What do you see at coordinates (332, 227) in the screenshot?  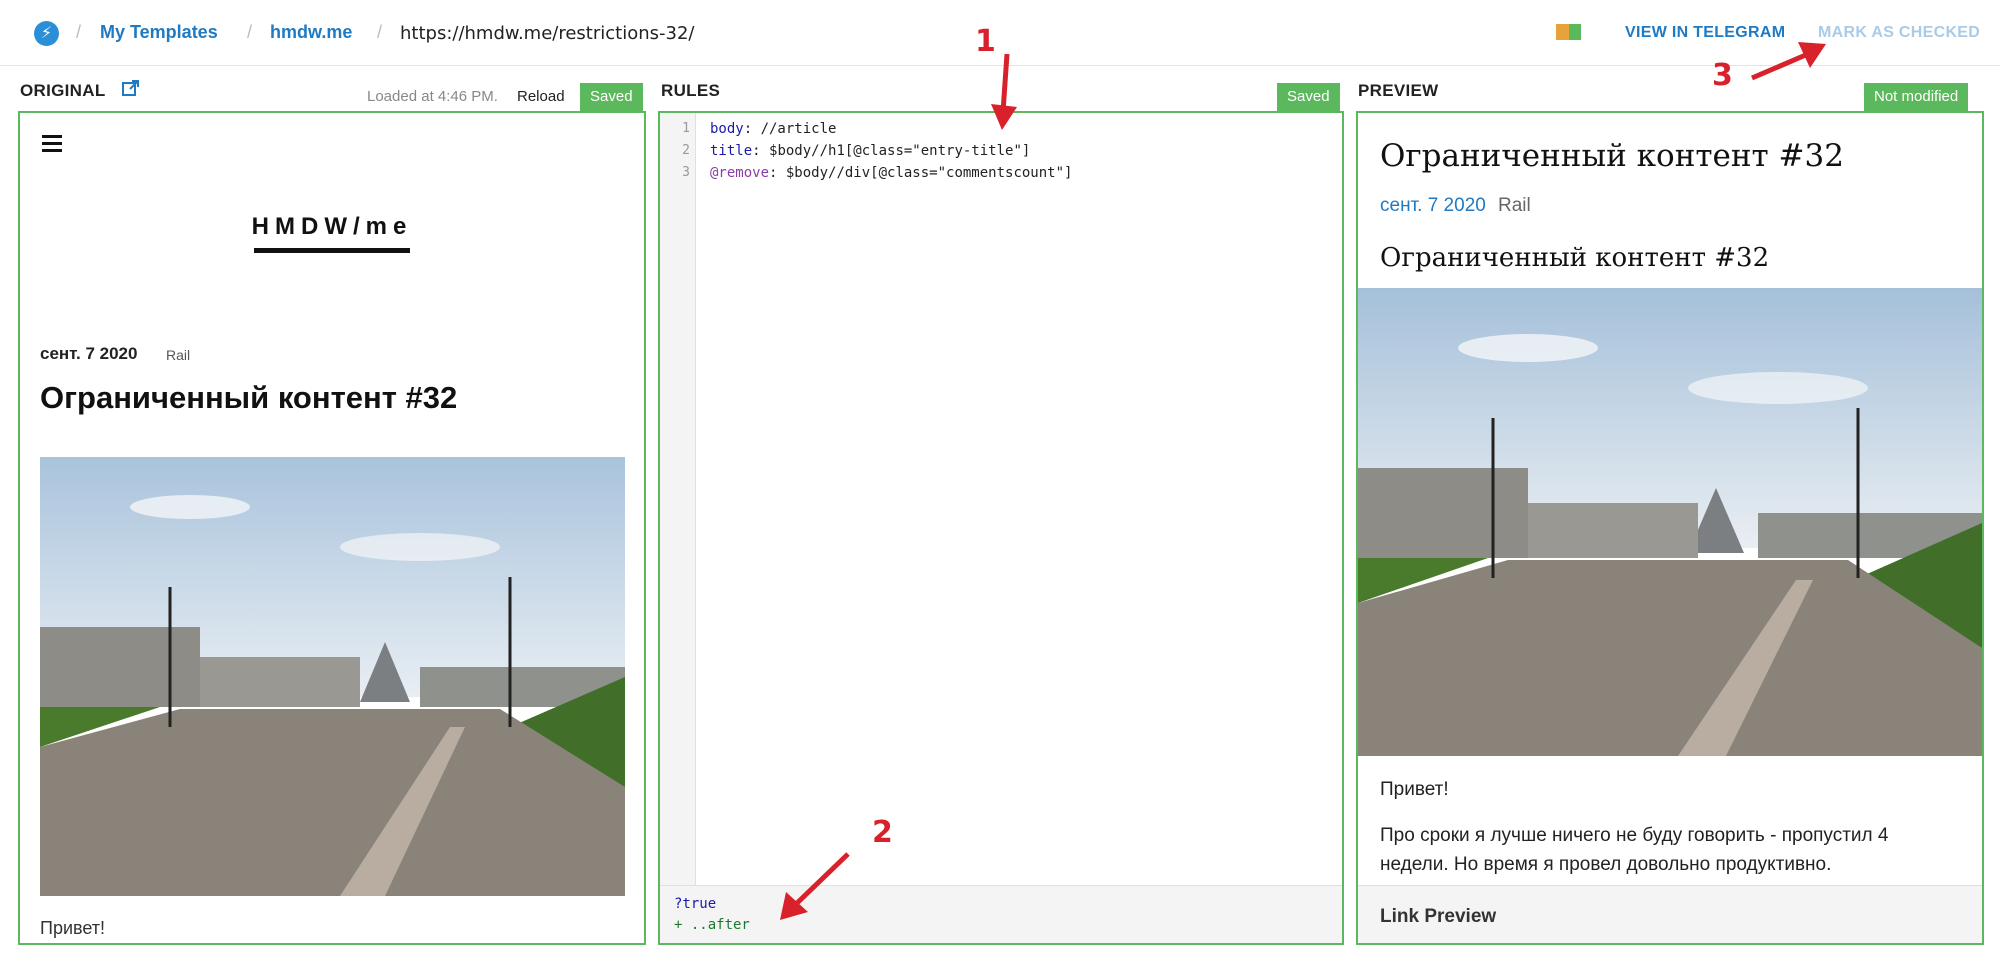 I see `site-title: HMDW/me` at bounding box center [332, 227].